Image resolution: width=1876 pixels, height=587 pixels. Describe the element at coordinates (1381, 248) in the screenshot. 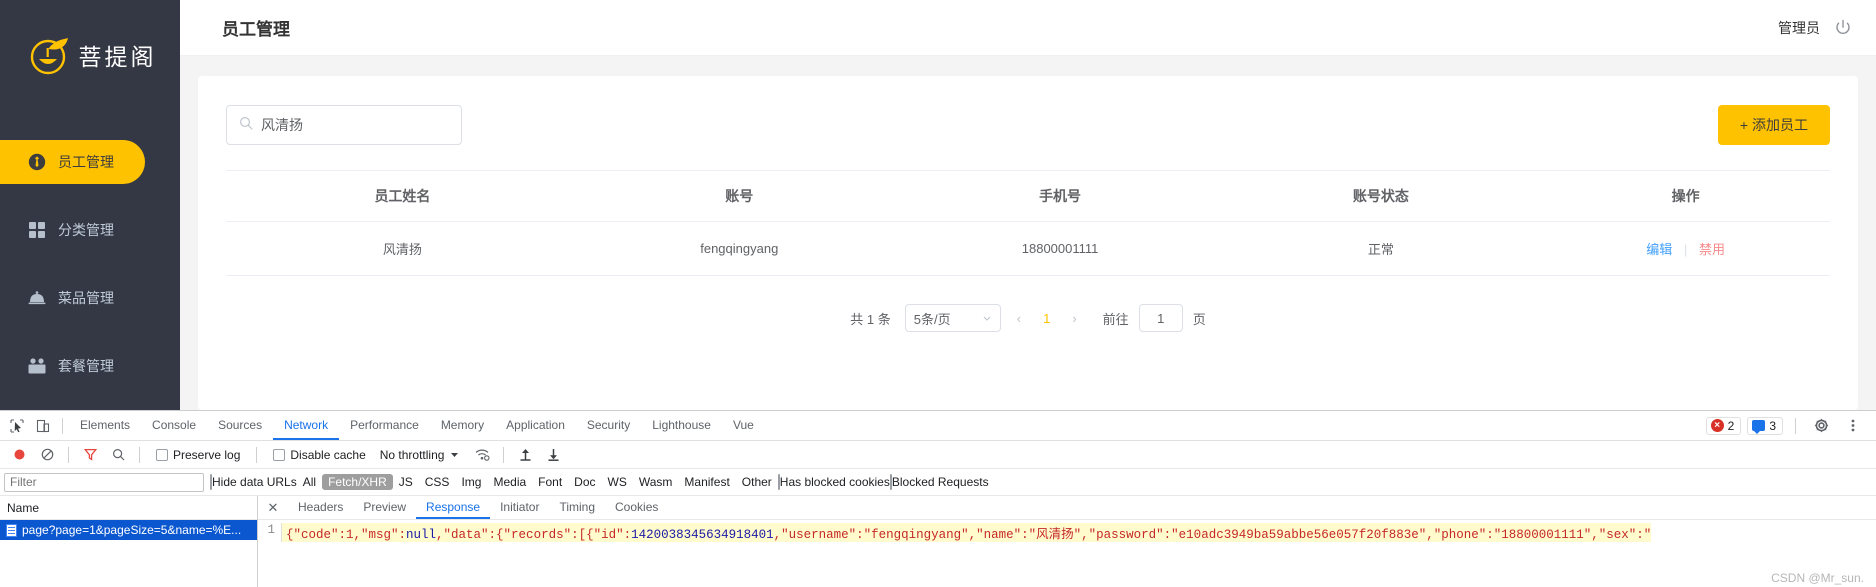

I see `cell-status: 正常` at that location.